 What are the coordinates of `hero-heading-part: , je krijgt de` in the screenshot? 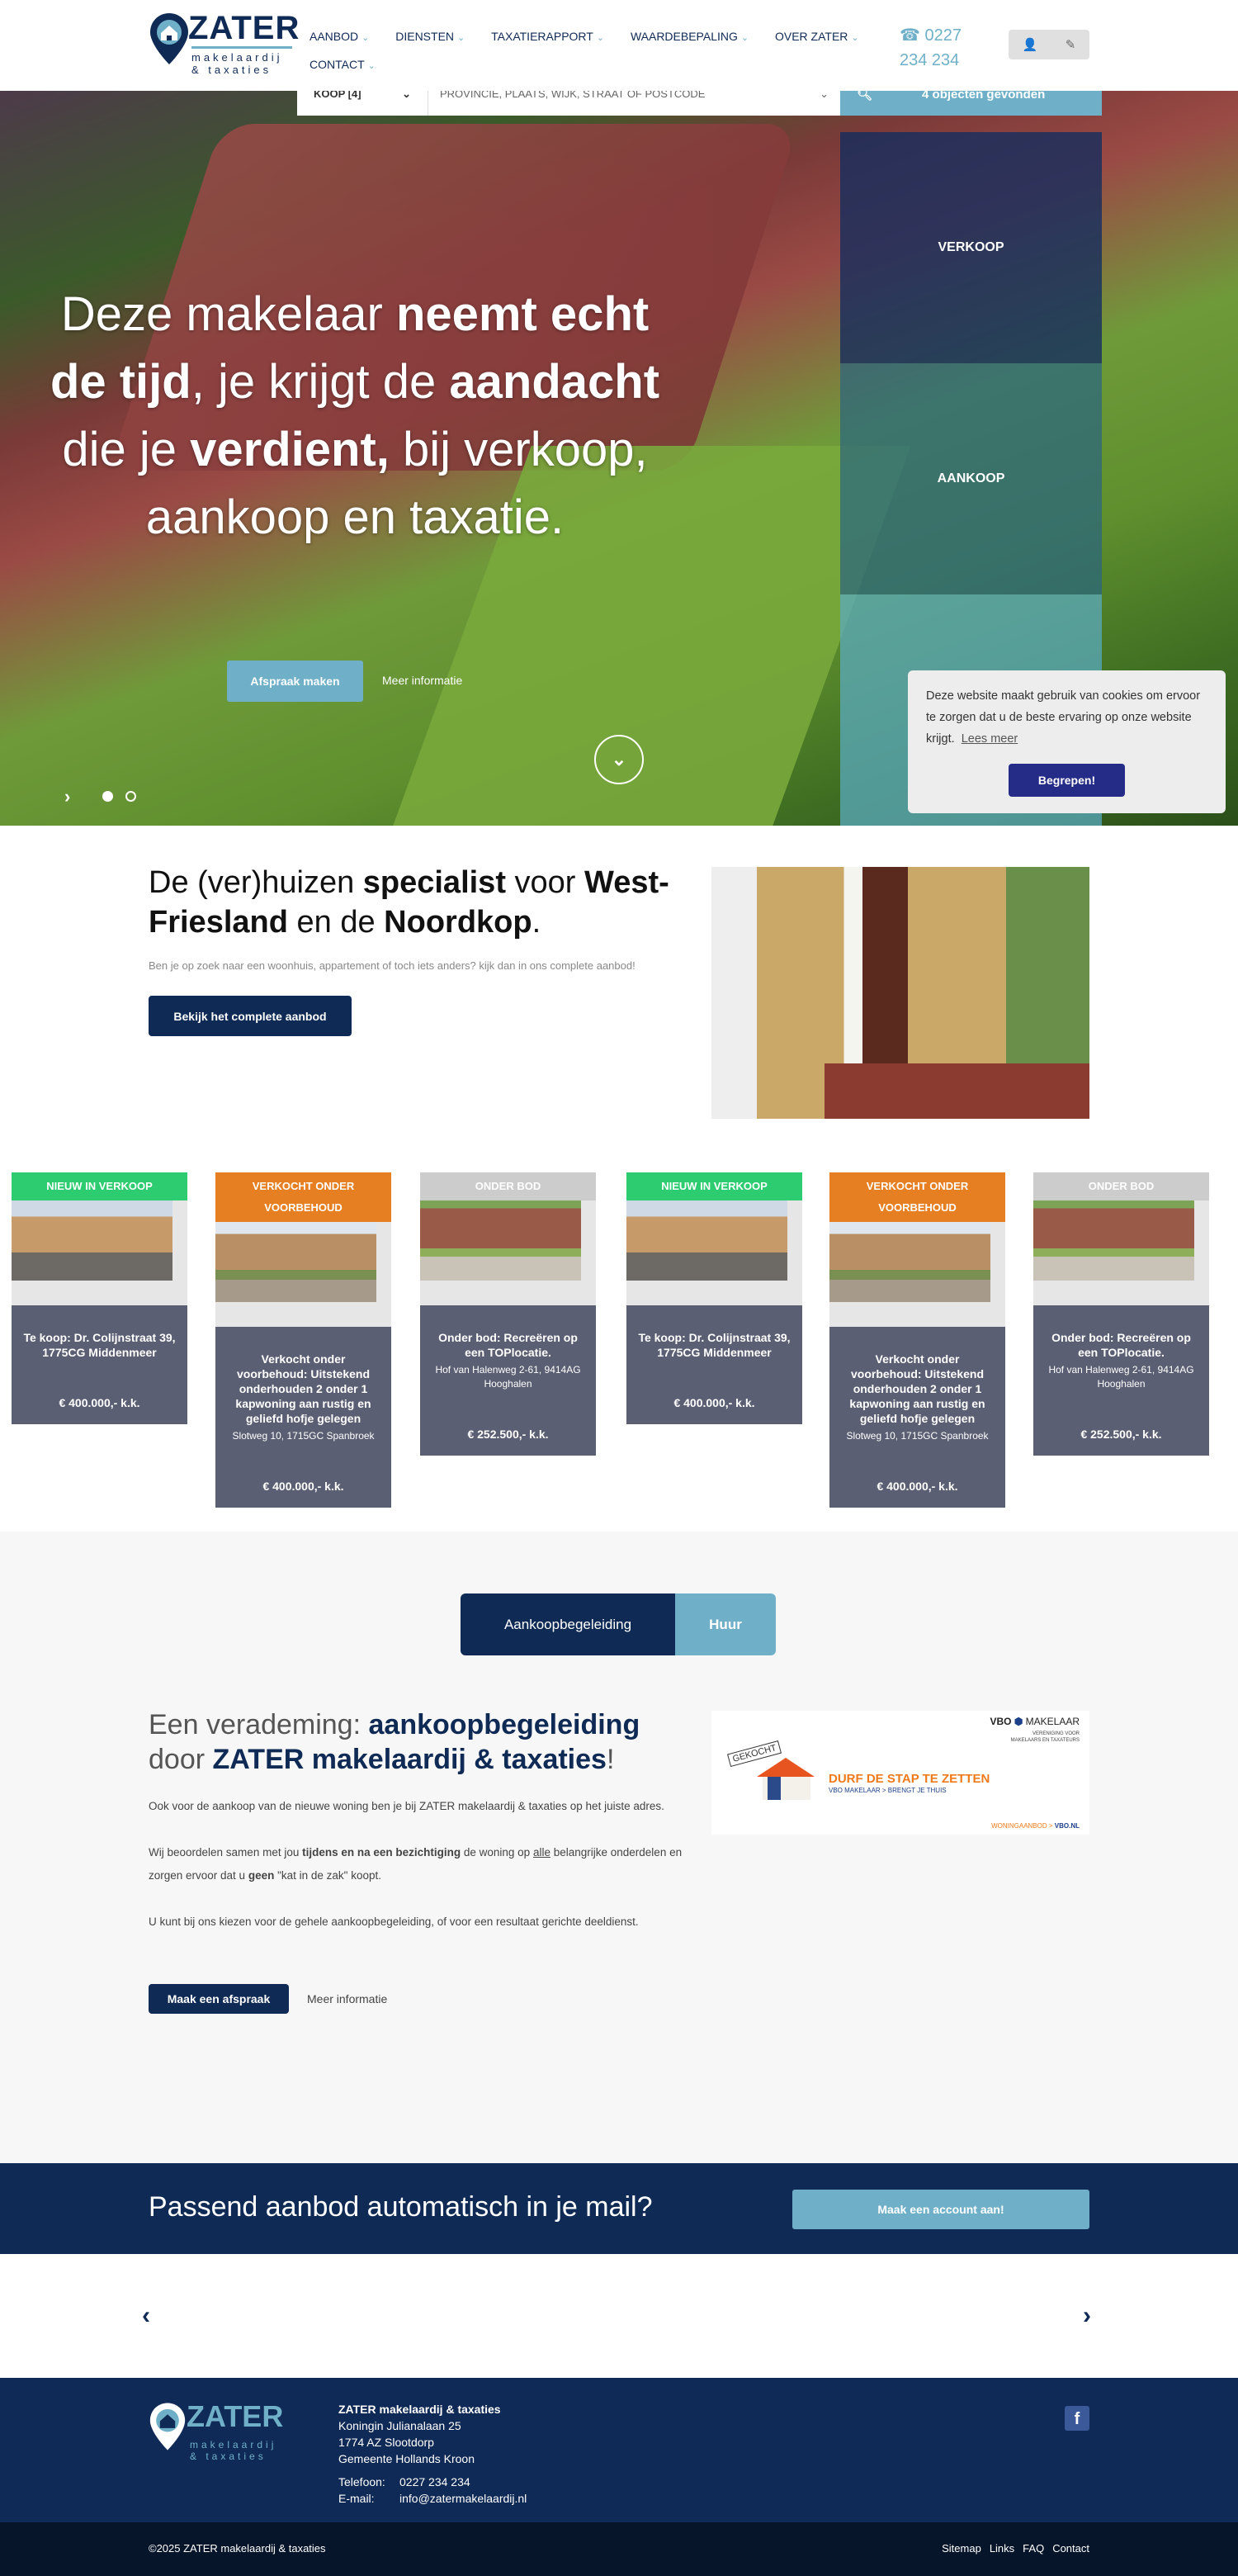 It's located at (320, 382).